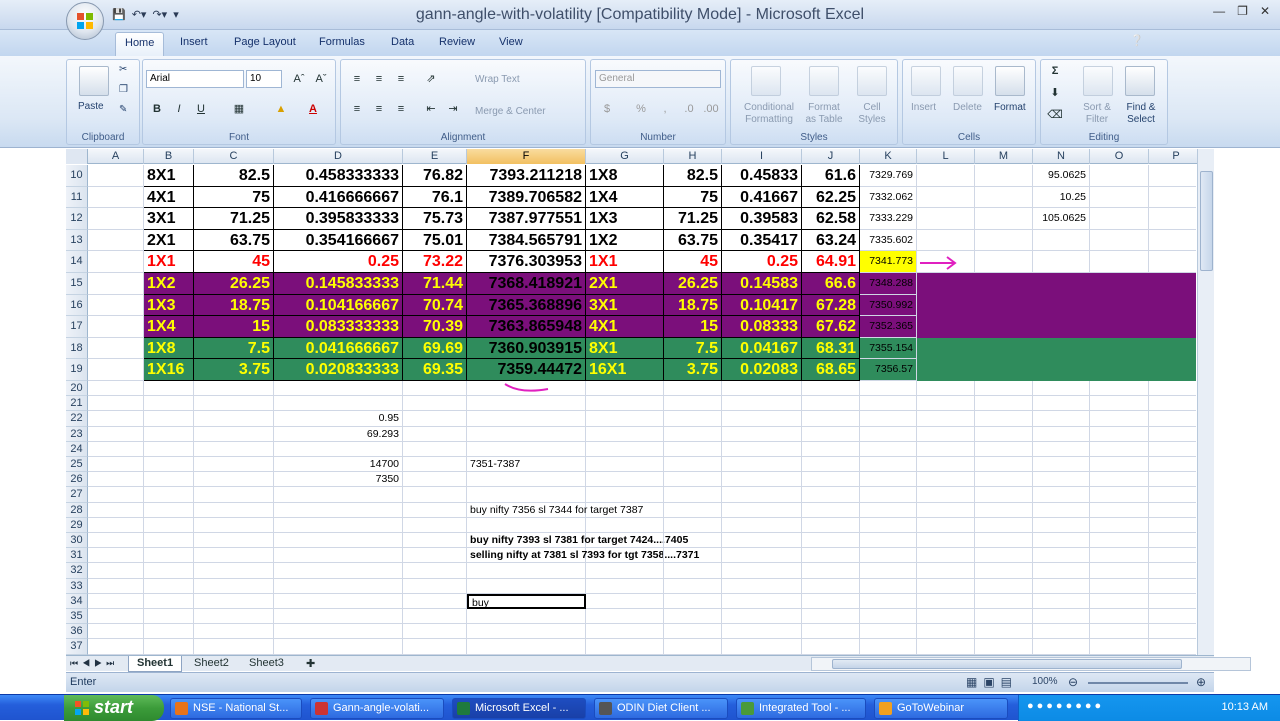 Image resolution: width=1280 pixels, height=721 pixels. I want to click on cell-c12: 71.25, so click(234, 219).